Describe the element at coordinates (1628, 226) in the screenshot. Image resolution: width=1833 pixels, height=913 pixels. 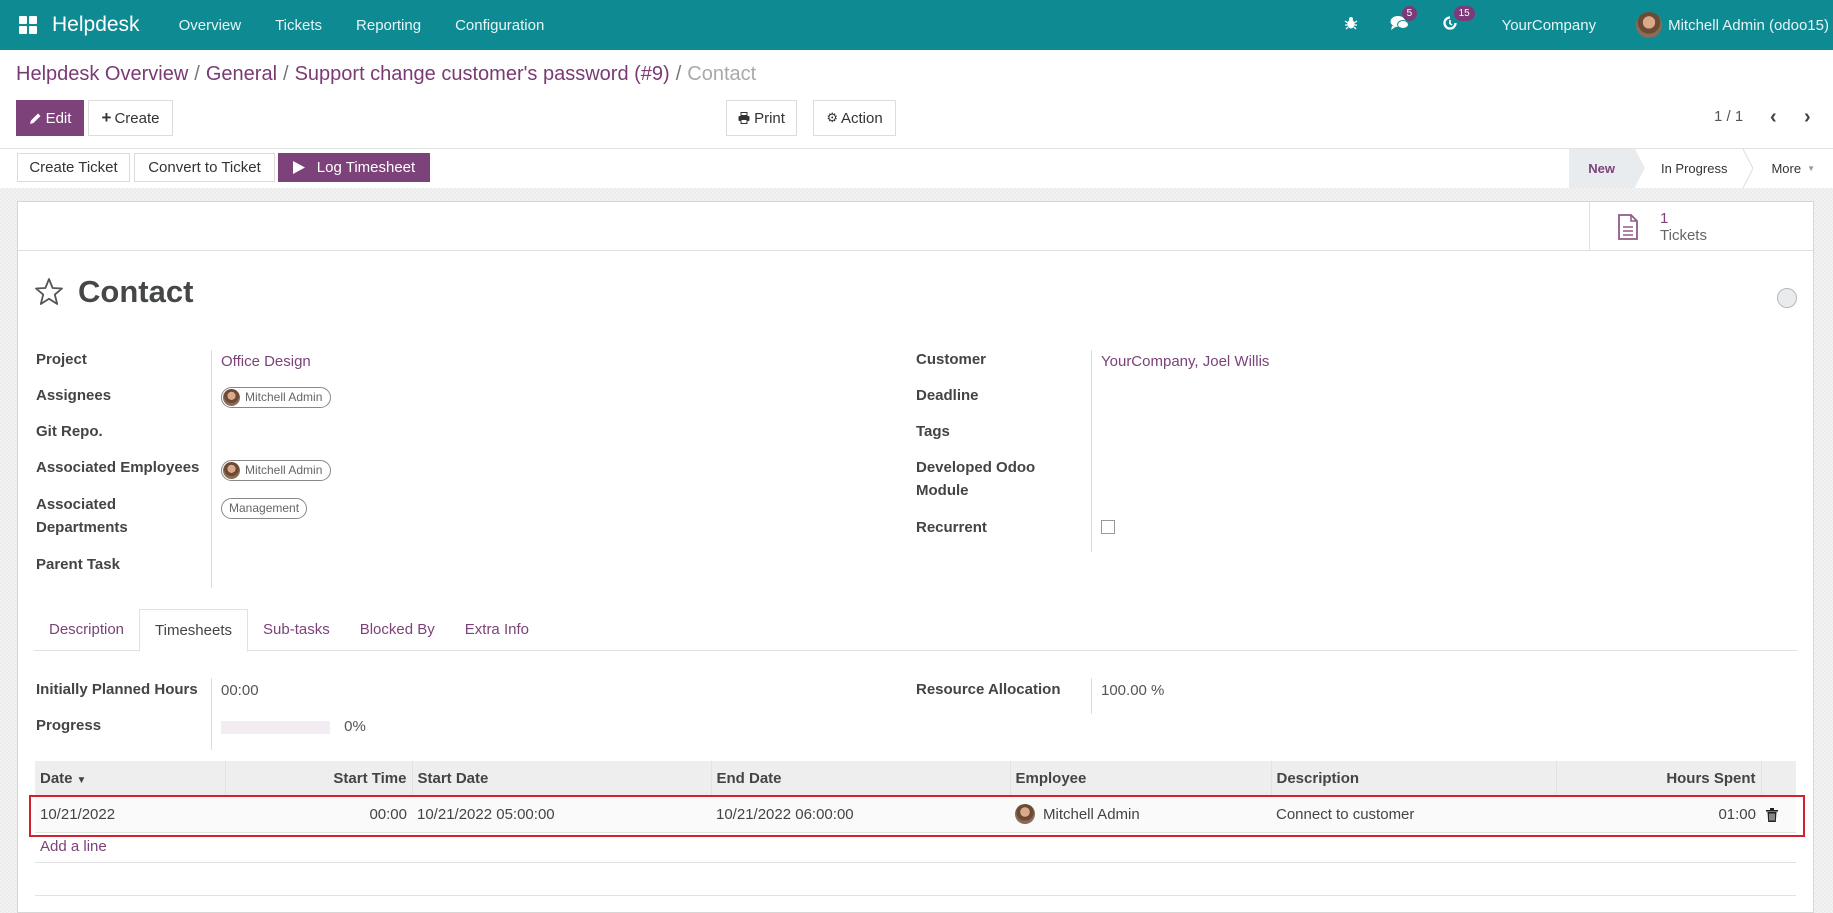
I see `document-icon` at that location.